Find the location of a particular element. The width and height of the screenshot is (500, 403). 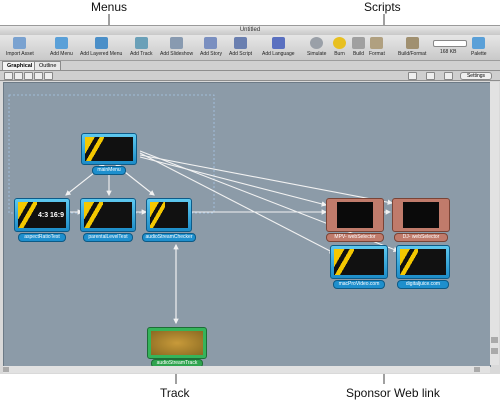

import-asset-button: Import Asset is located at coordinates (20, 47).